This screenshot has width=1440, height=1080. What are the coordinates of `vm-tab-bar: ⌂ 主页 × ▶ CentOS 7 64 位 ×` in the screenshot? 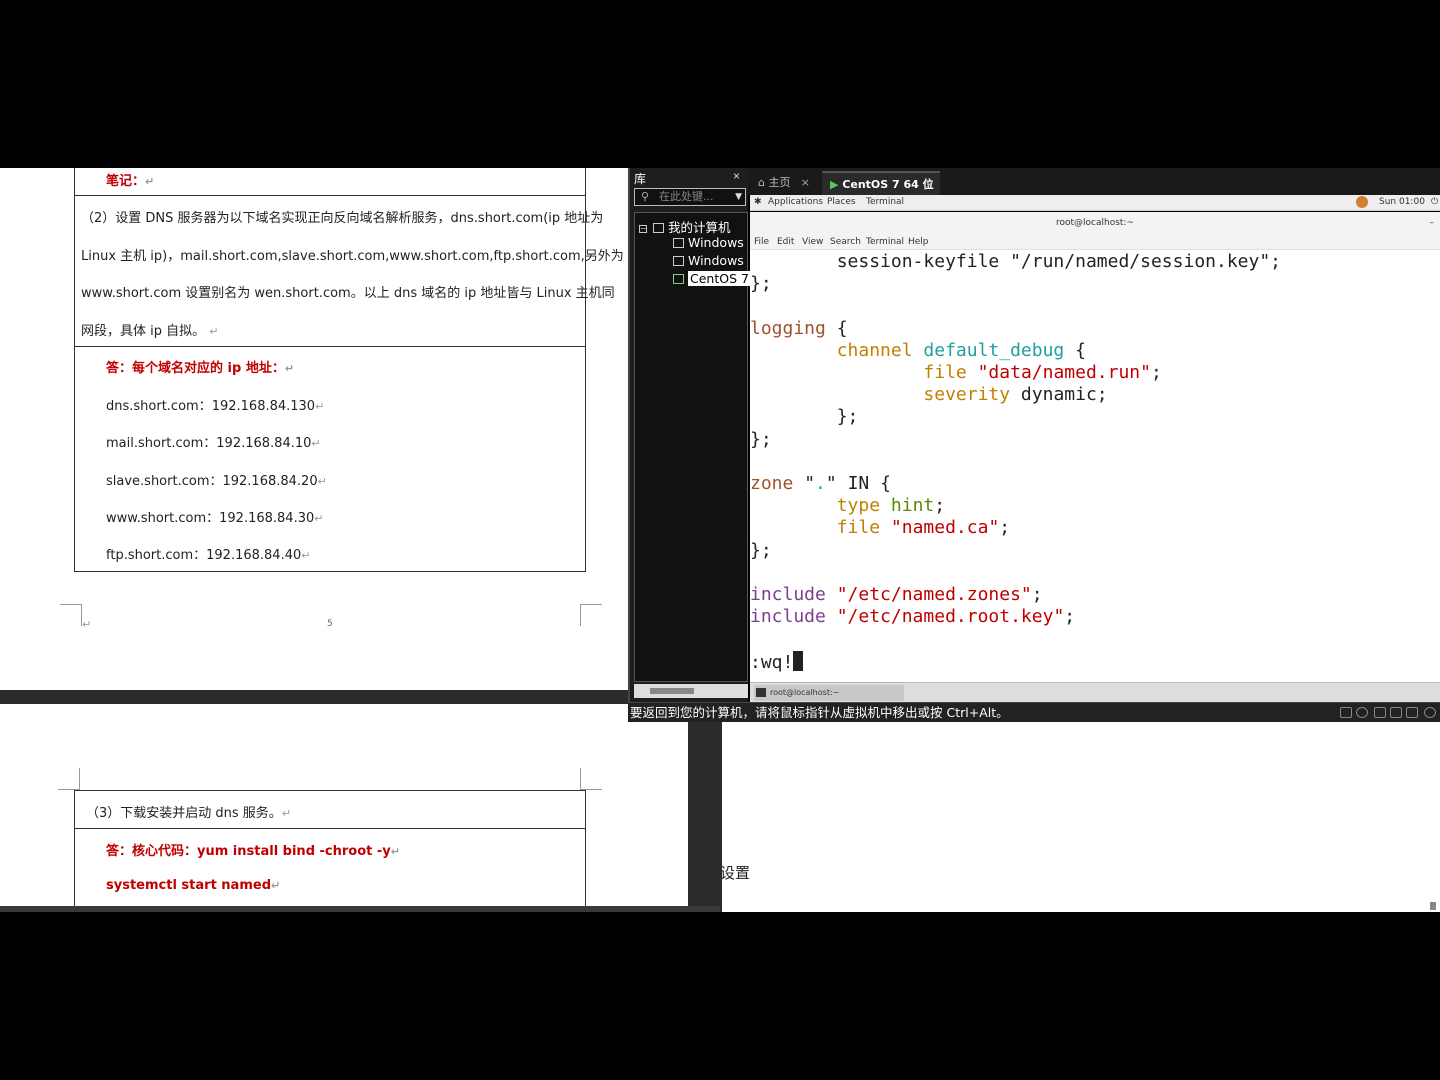 It's located at (1094, 181).